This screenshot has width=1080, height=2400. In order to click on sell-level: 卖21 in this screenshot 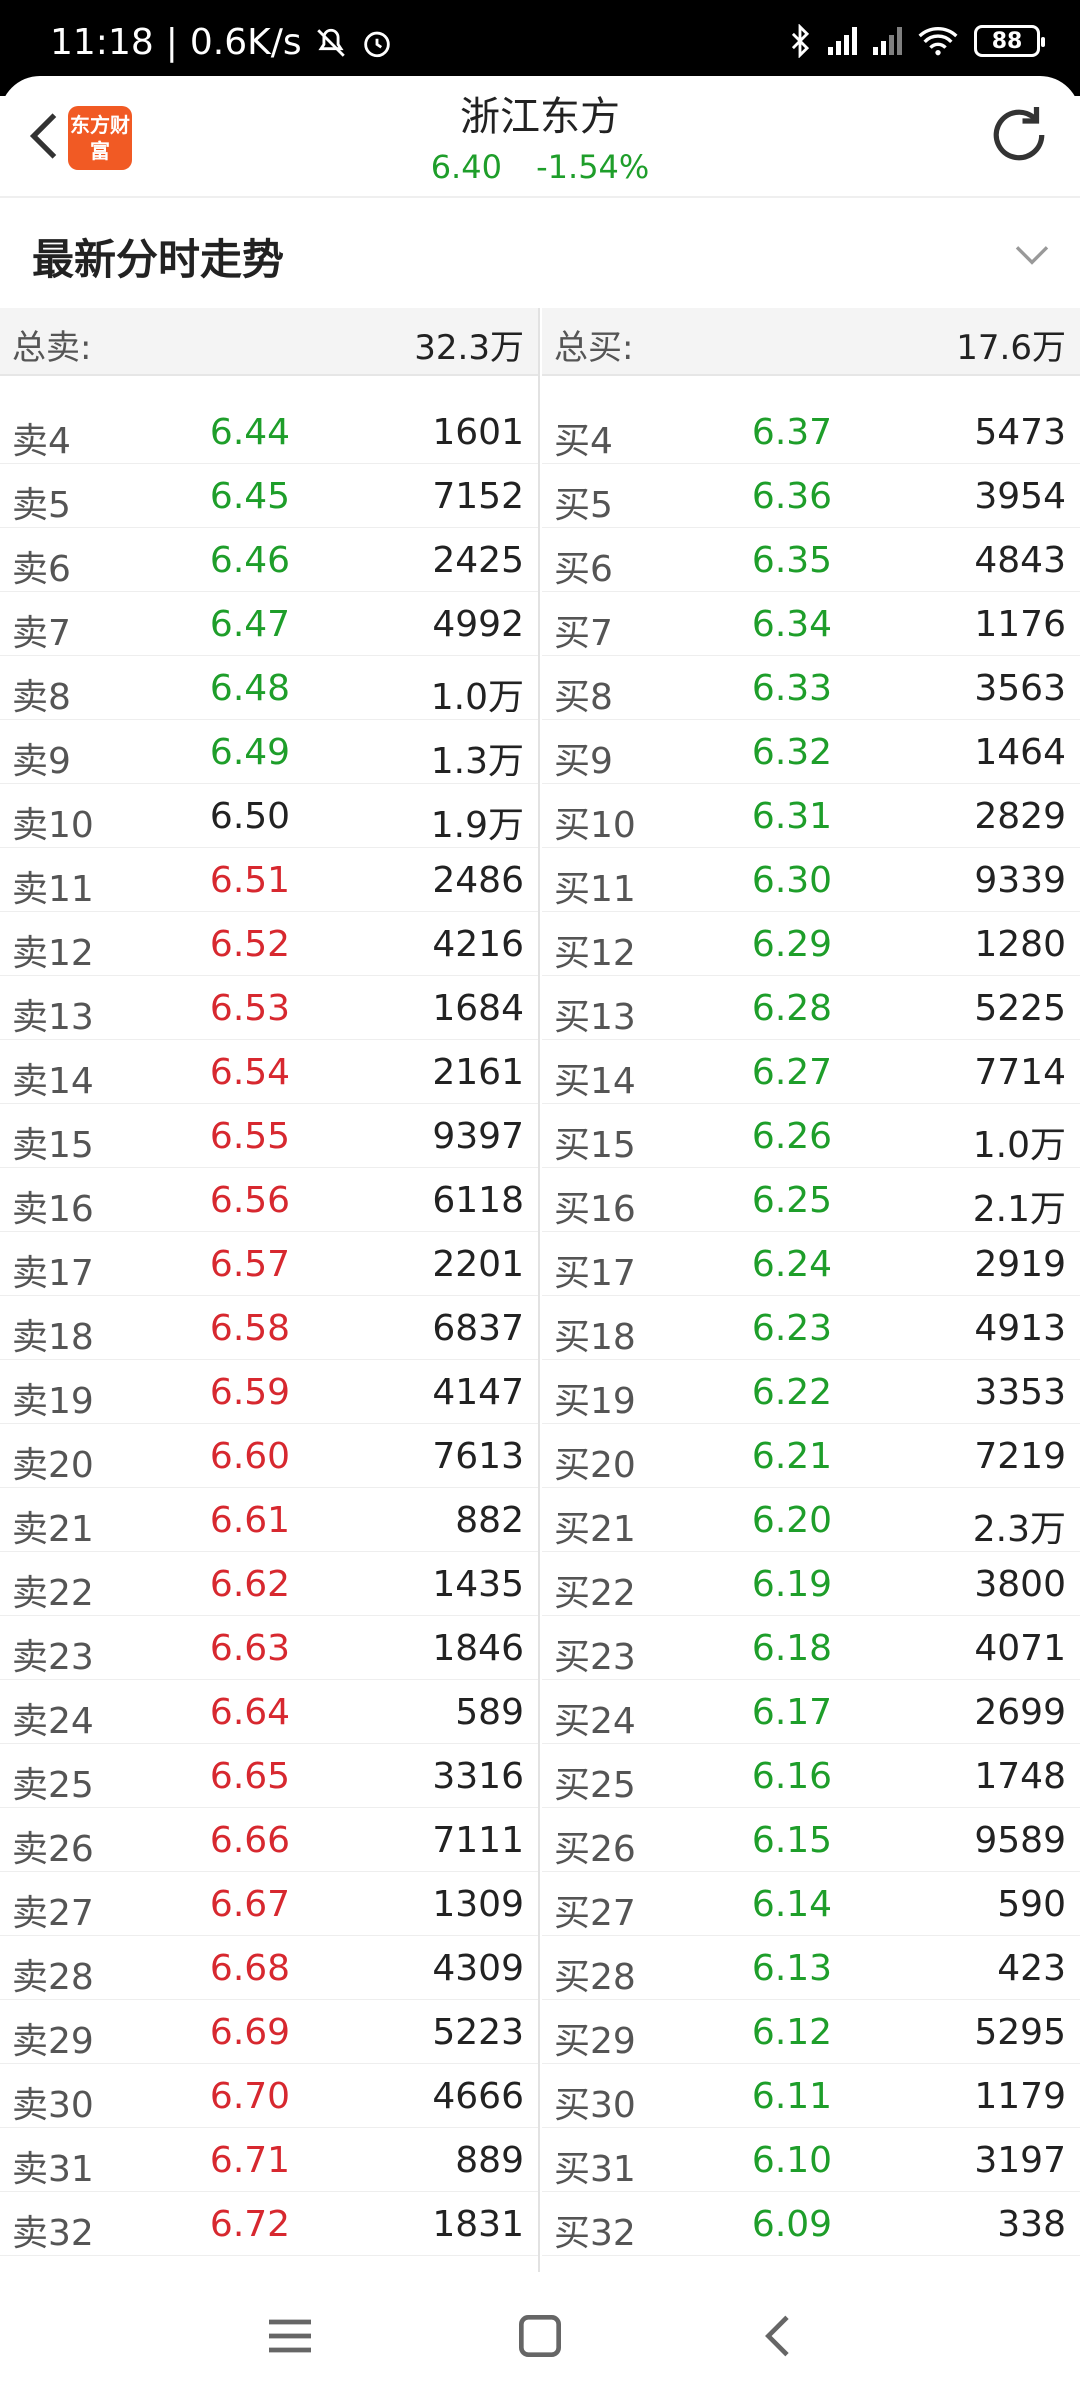, I will do `click(53, 1529)`.